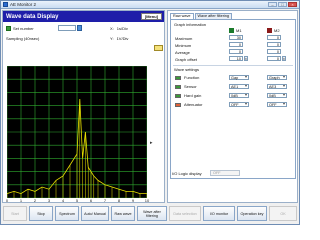 The width and height of the screenshot is (320, 240). I want to click on average-label: Average, so click(182, 52).